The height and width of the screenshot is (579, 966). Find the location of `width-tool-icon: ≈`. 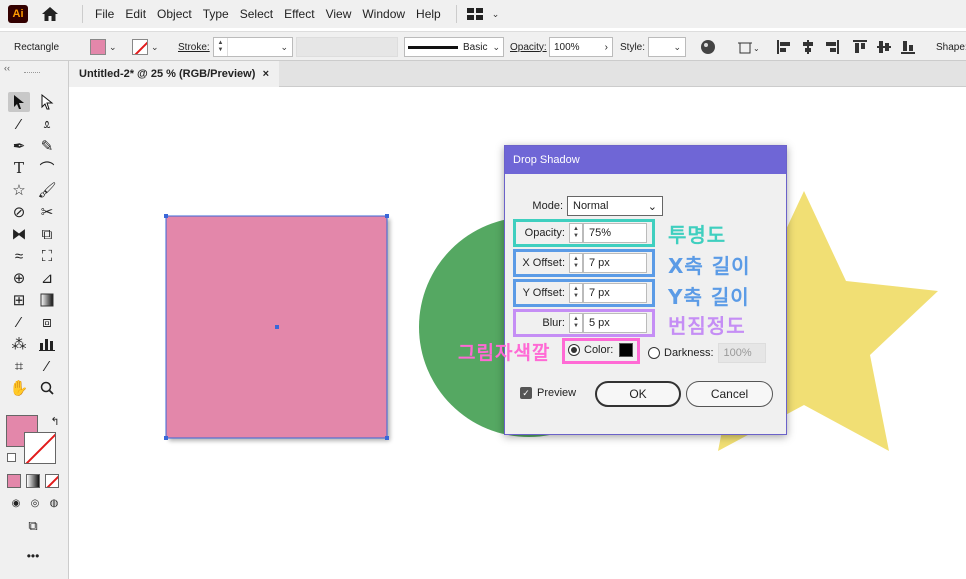

width-tool-icon: ≈ is located at coordinates (19, 256).